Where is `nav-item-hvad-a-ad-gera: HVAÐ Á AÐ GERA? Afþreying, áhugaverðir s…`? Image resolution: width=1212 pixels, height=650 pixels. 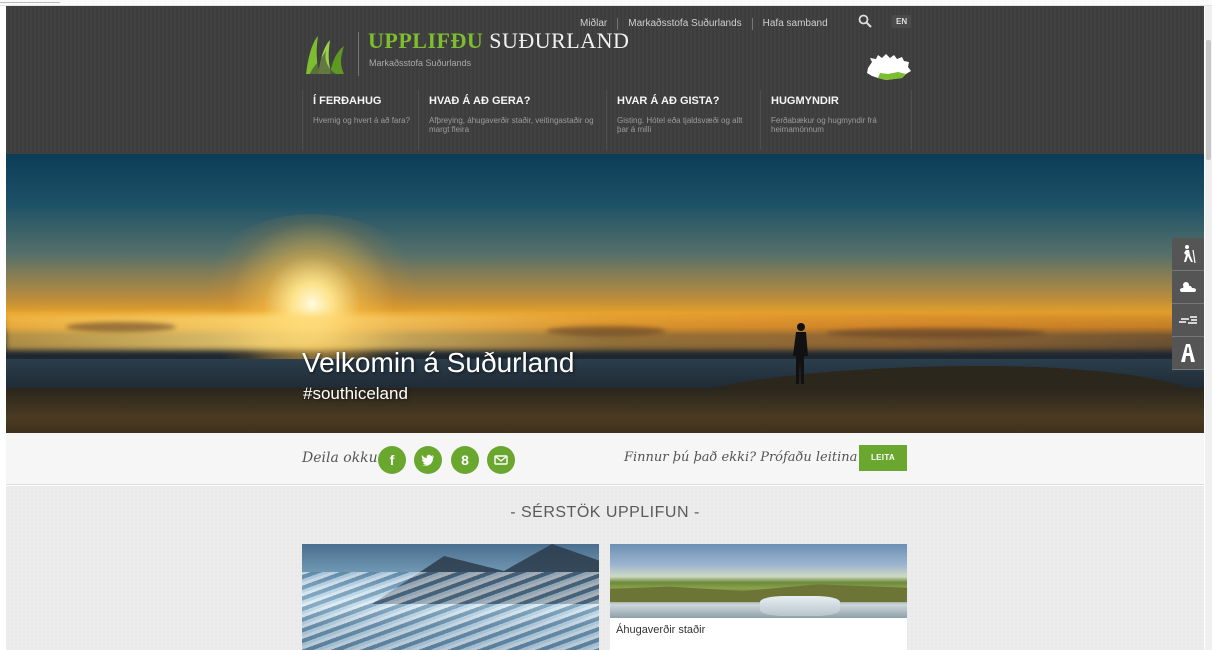 nav-item-hvad-a-ad-gera: HVAÐ Á AÐ GERA? Afþreying, áhugaverðir s… is located at coordinates (512, 120).